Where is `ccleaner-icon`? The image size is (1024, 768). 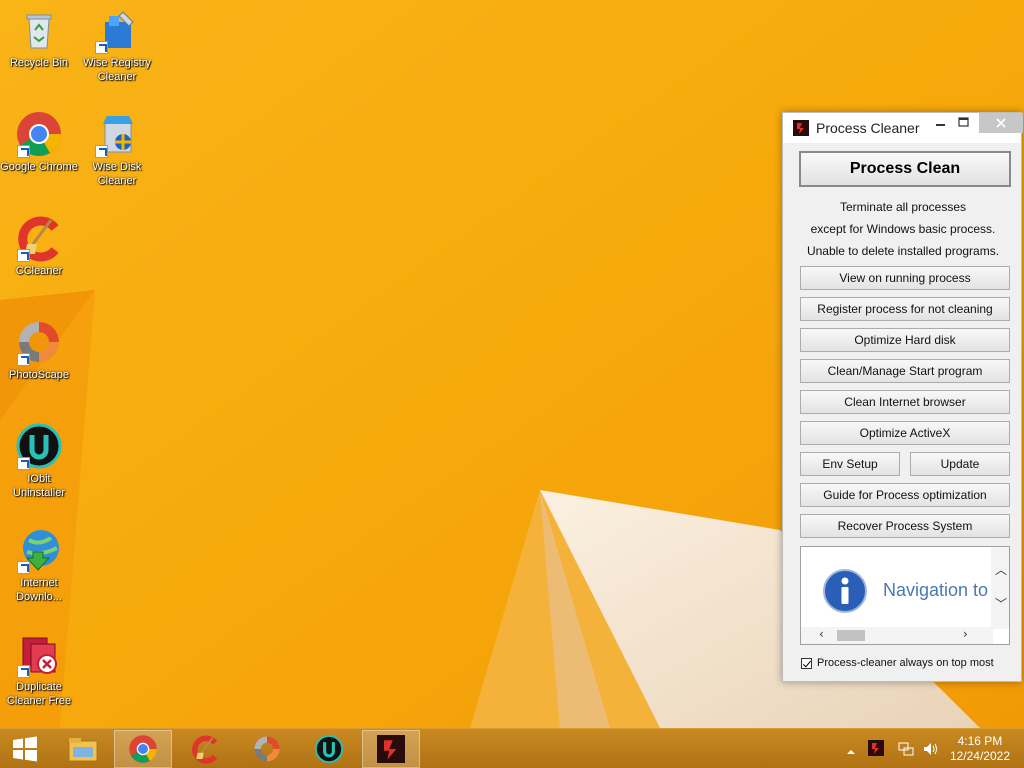
ccleaner-icon is located at coordinates (205, 749).